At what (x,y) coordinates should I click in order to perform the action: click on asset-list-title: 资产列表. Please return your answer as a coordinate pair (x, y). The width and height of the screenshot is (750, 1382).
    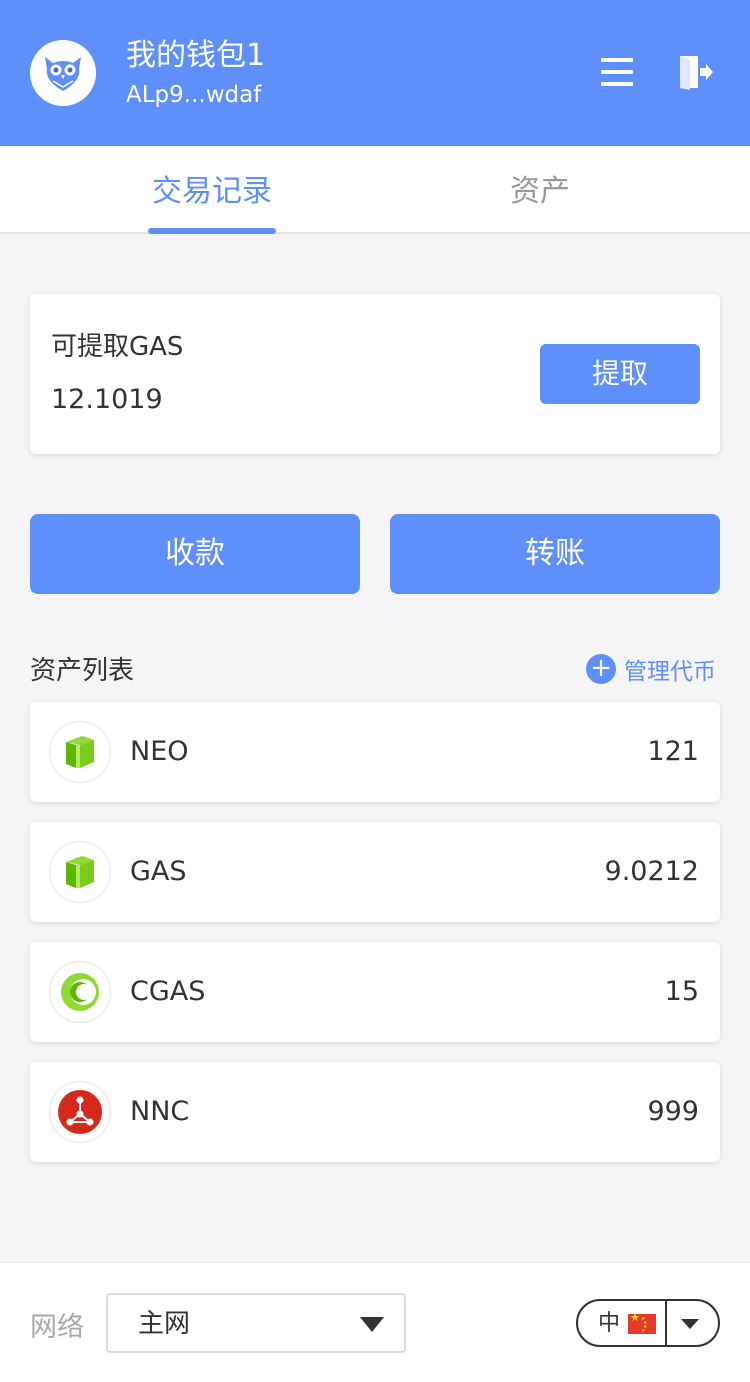
    Looking at the image, I should click on (82, 671).